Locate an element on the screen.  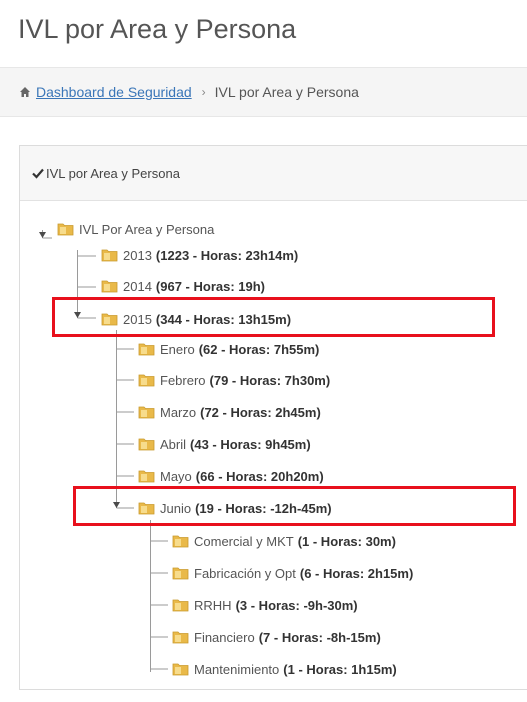
node-count: (43 - Horas: 9h45m) is located at coordinates (250, 444).